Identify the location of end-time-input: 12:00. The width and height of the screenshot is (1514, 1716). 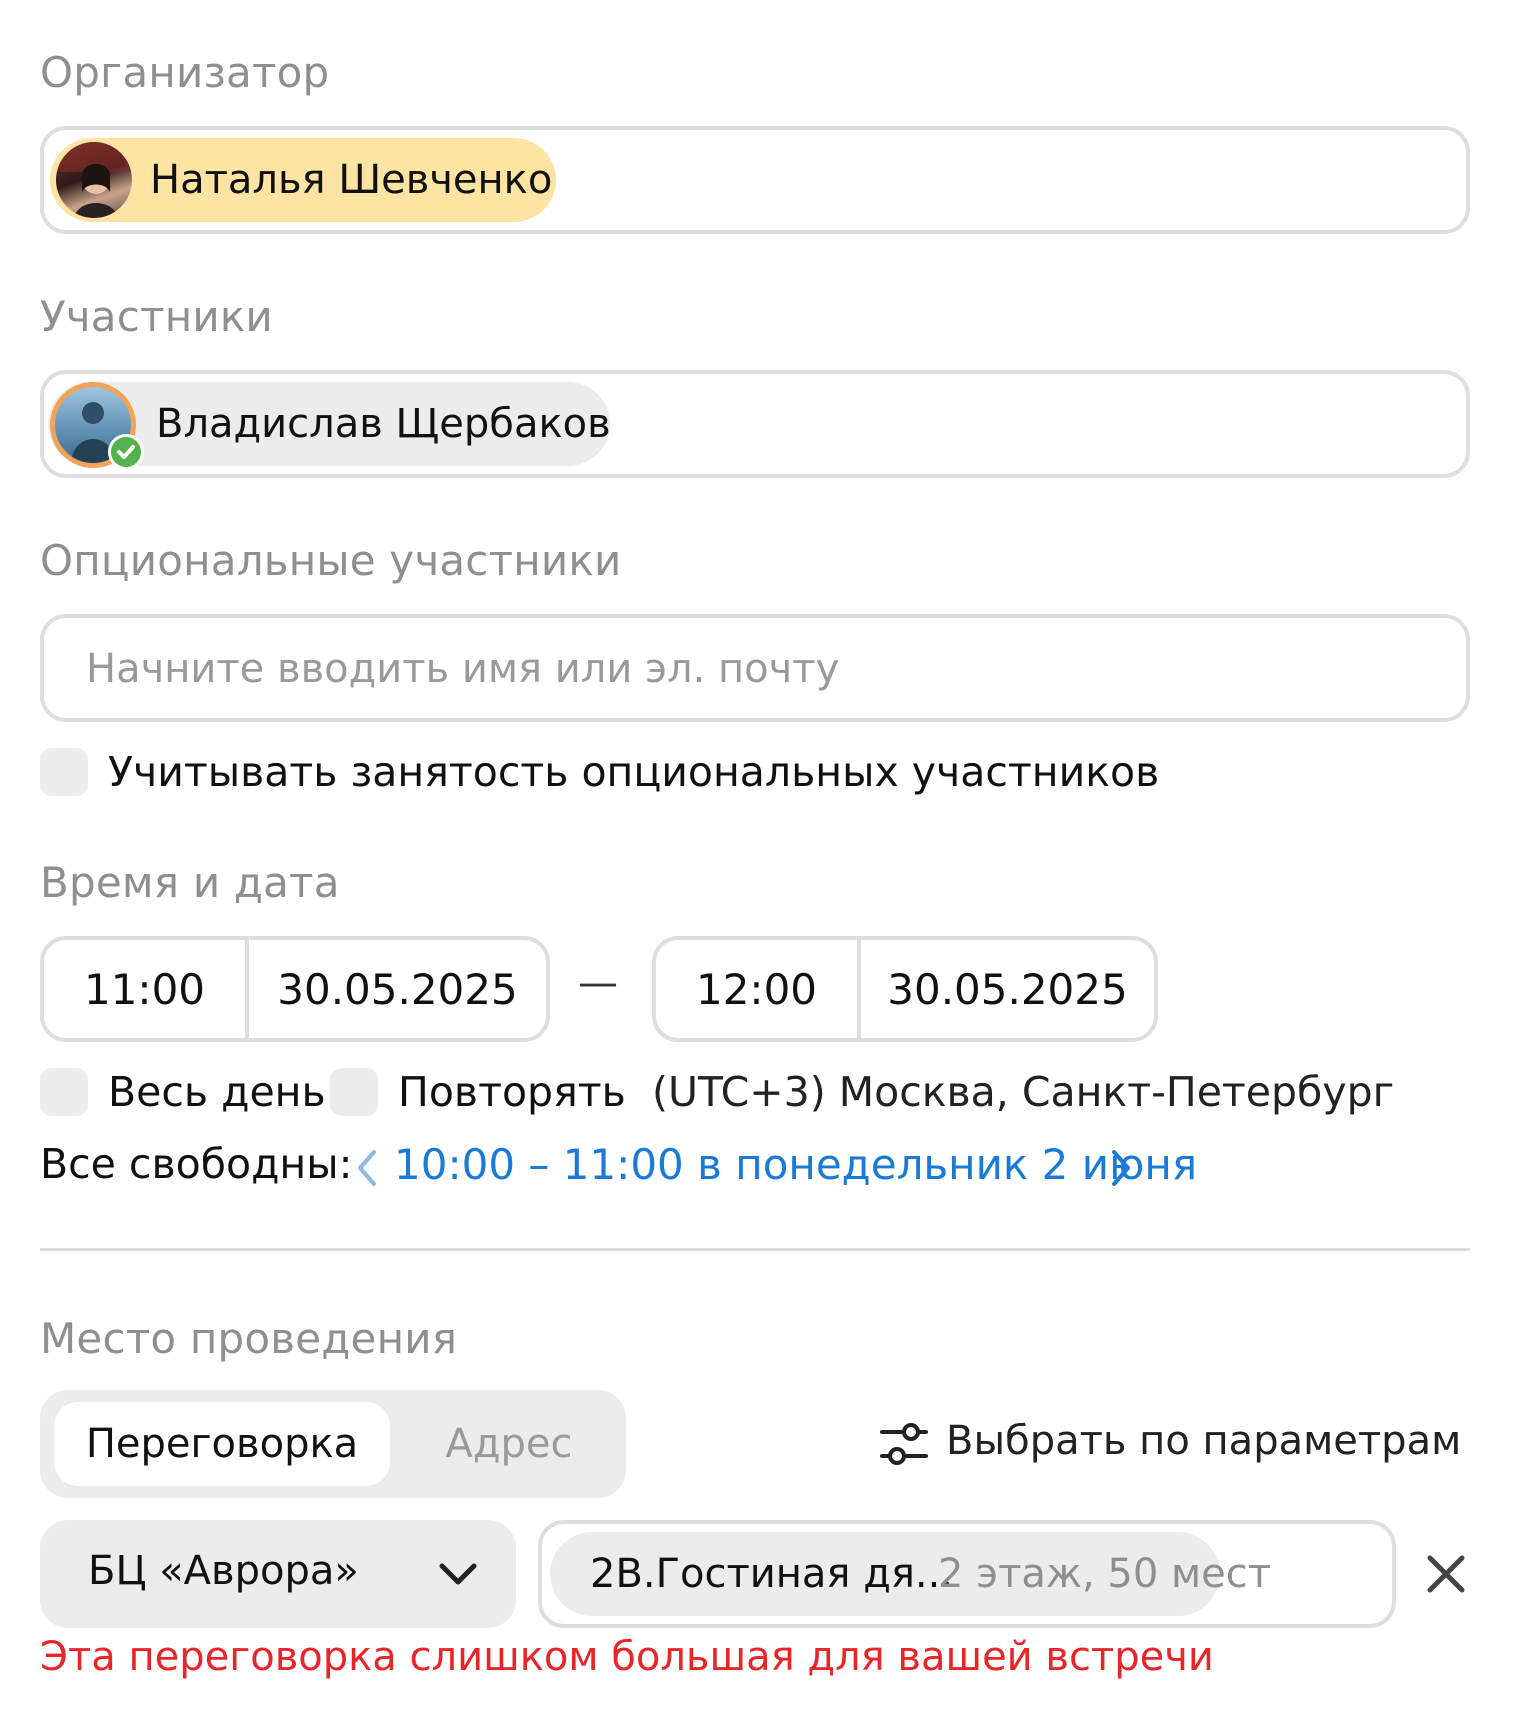
(758, 989).